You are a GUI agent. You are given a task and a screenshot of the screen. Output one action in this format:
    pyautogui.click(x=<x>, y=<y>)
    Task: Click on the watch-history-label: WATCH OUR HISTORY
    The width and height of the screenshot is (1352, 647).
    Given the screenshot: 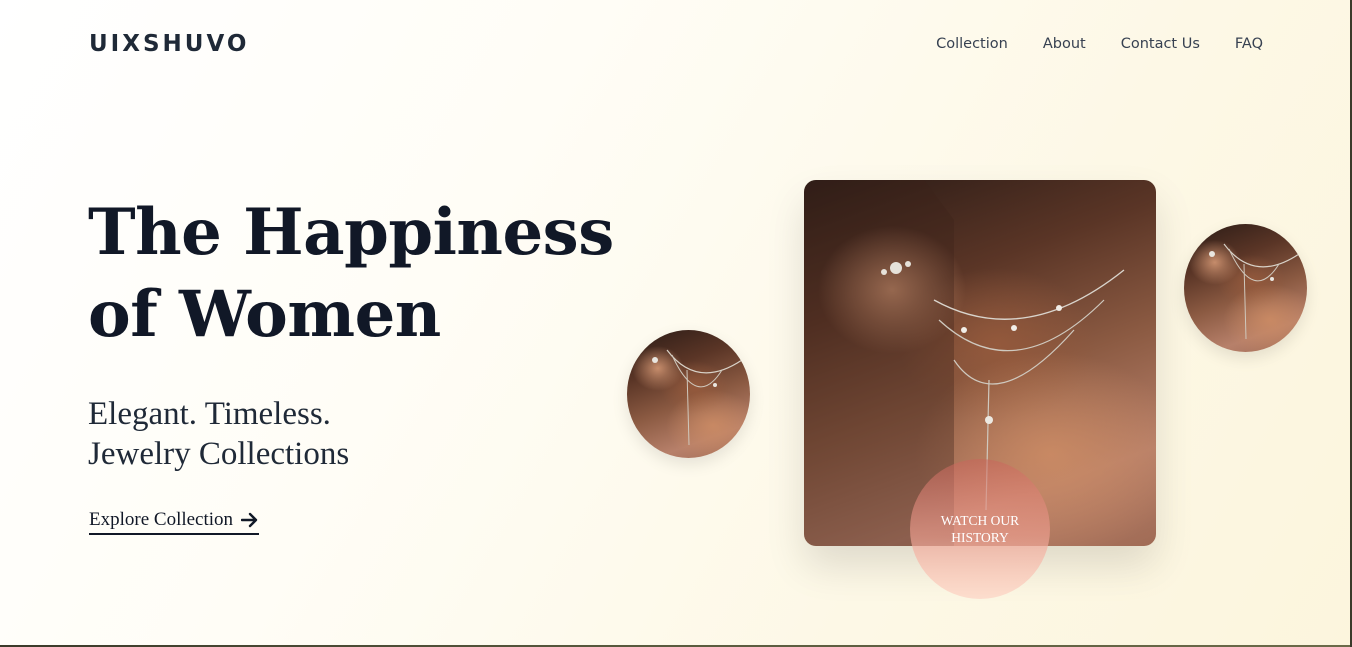 What is the action you would take?
    pyautogui.click(x=980, y=529)
    